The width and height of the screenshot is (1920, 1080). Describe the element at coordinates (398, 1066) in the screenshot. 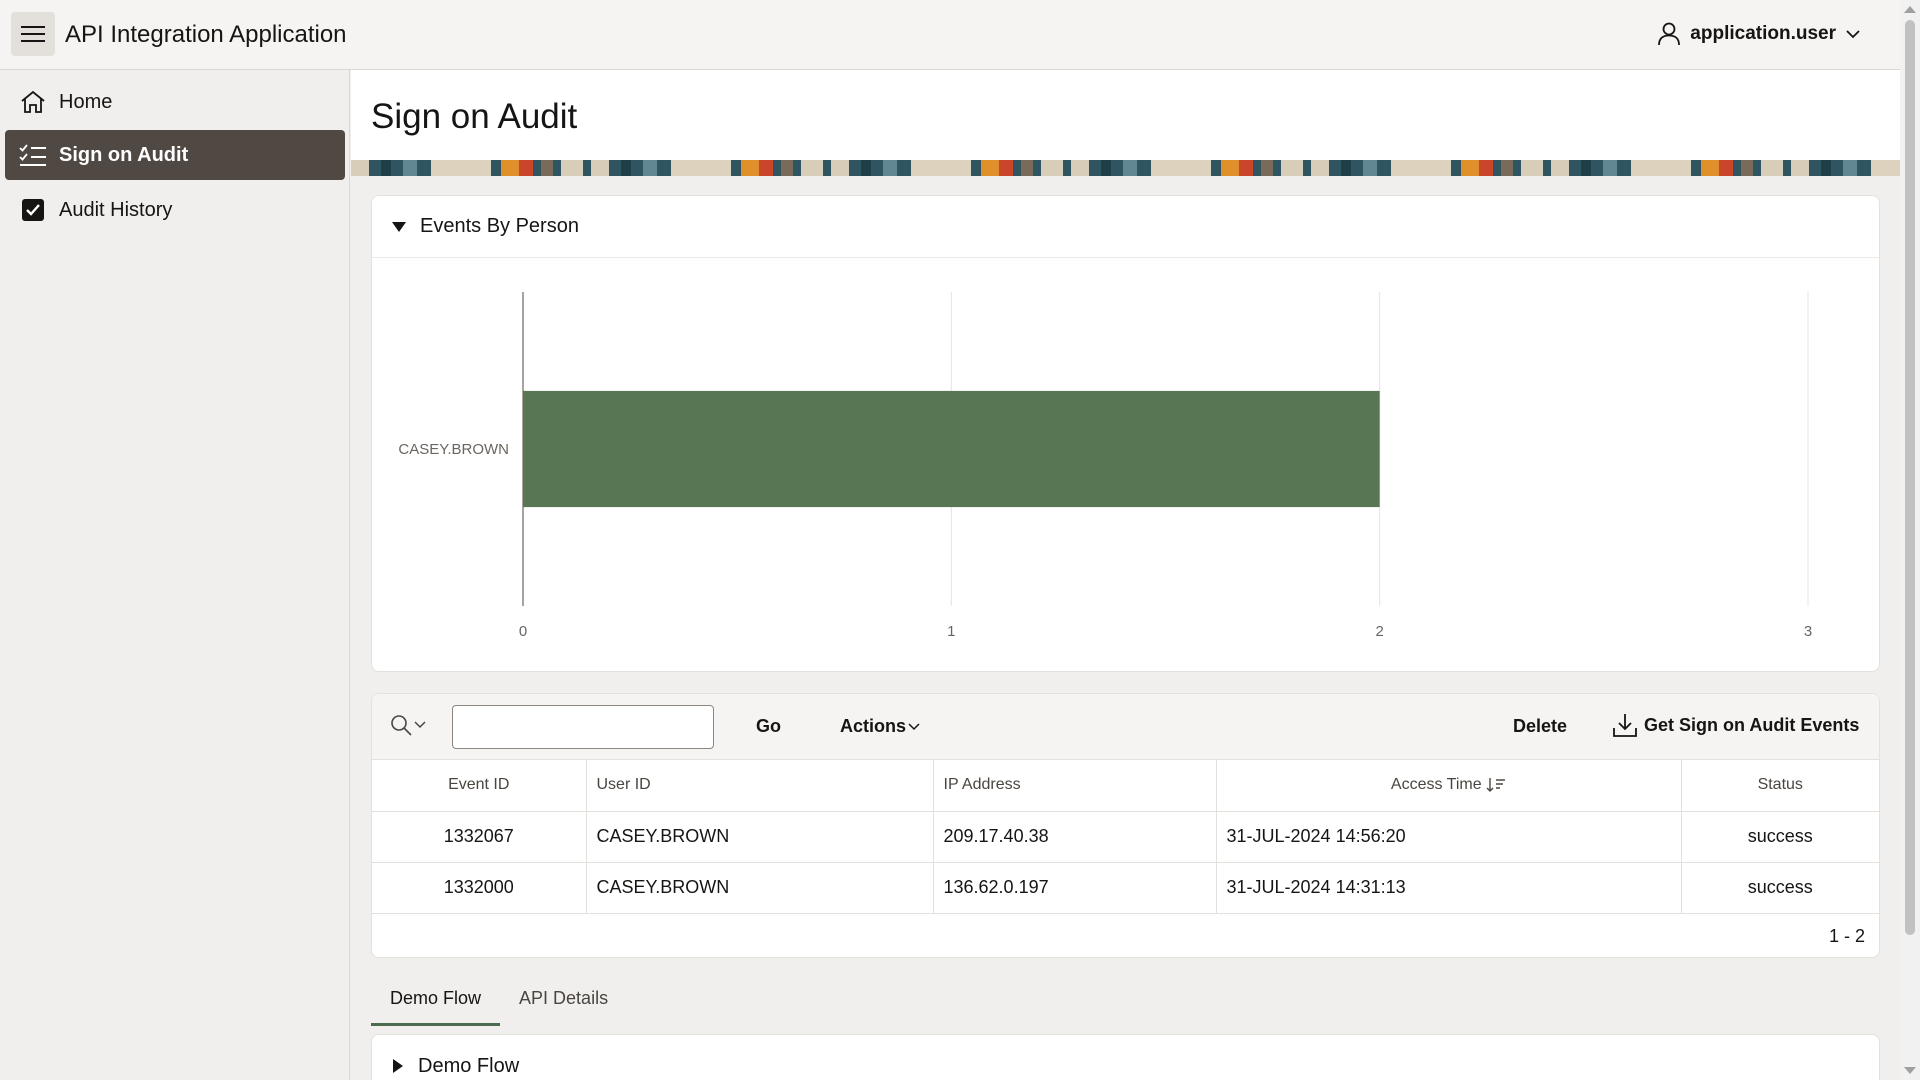

I see `expand-caret-icon` at that location.